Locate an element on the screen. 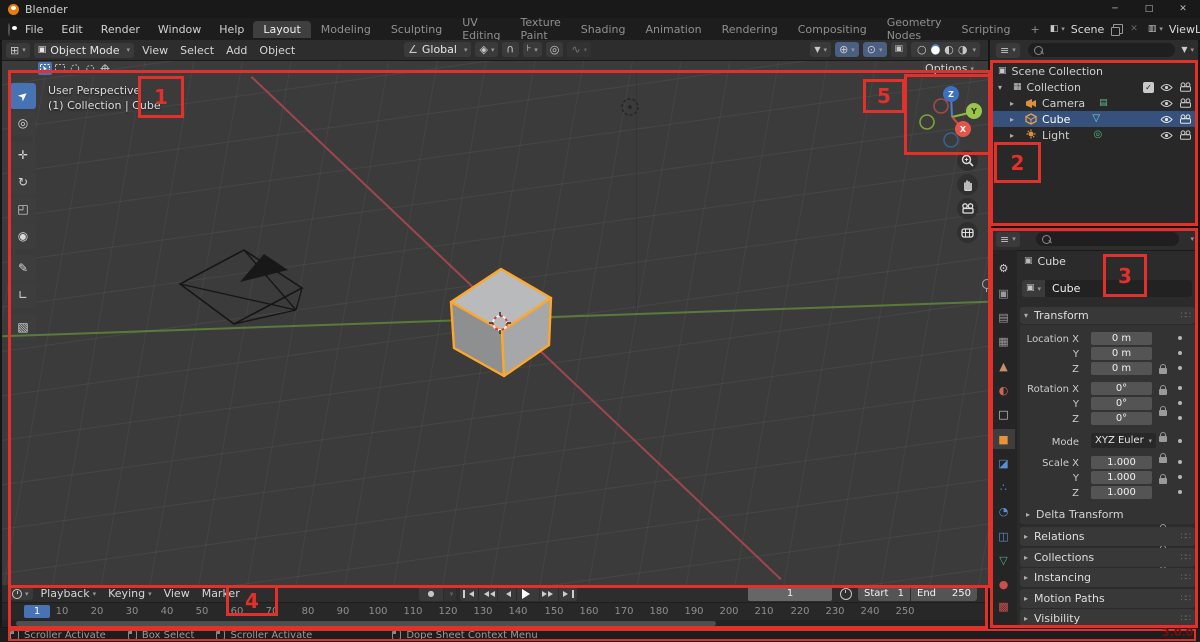  location-y-field: 0 m is located at coordinates (1121, 353).